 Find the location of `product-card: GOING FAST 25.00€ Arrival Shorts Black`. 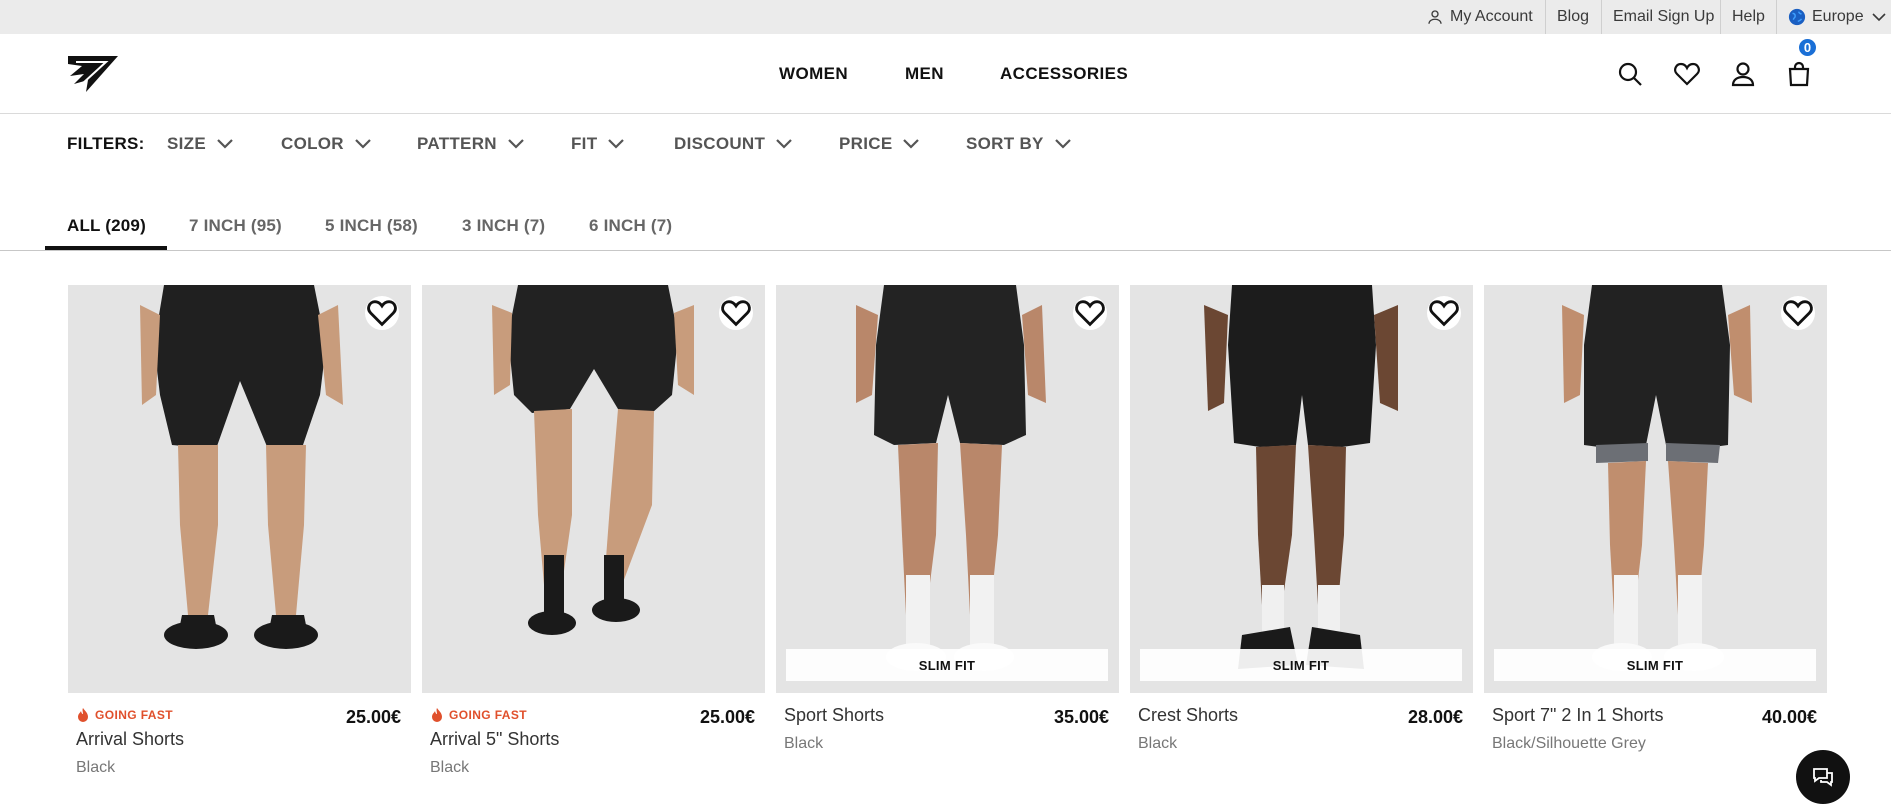

product-card: GOING FAST 25.00€ Arrival Shorts Black is located at coordinates (239, 545).